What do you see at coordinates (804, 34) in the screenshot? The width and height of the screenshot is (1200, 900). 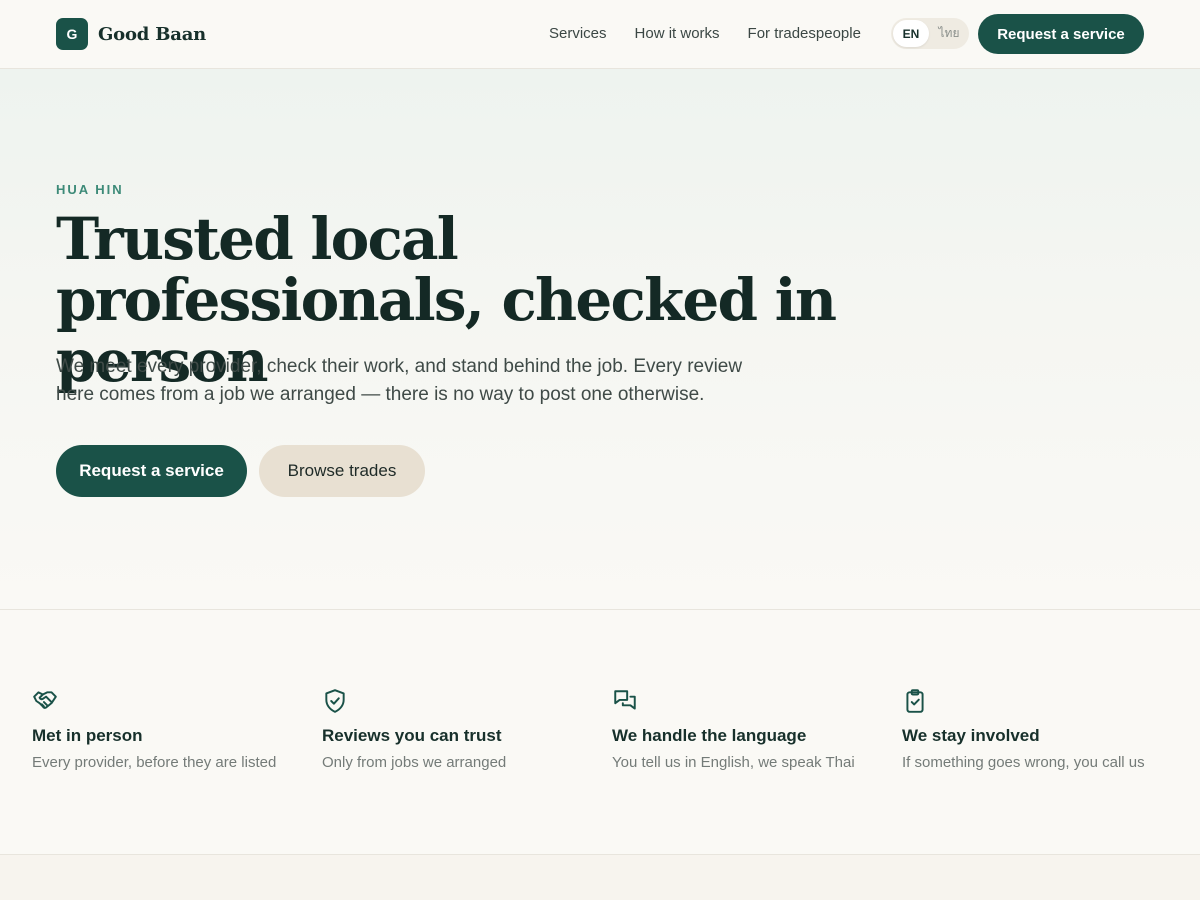 I see `nav-link-for-tradespeople: For tradespeople` at bounding box center [804, 34].